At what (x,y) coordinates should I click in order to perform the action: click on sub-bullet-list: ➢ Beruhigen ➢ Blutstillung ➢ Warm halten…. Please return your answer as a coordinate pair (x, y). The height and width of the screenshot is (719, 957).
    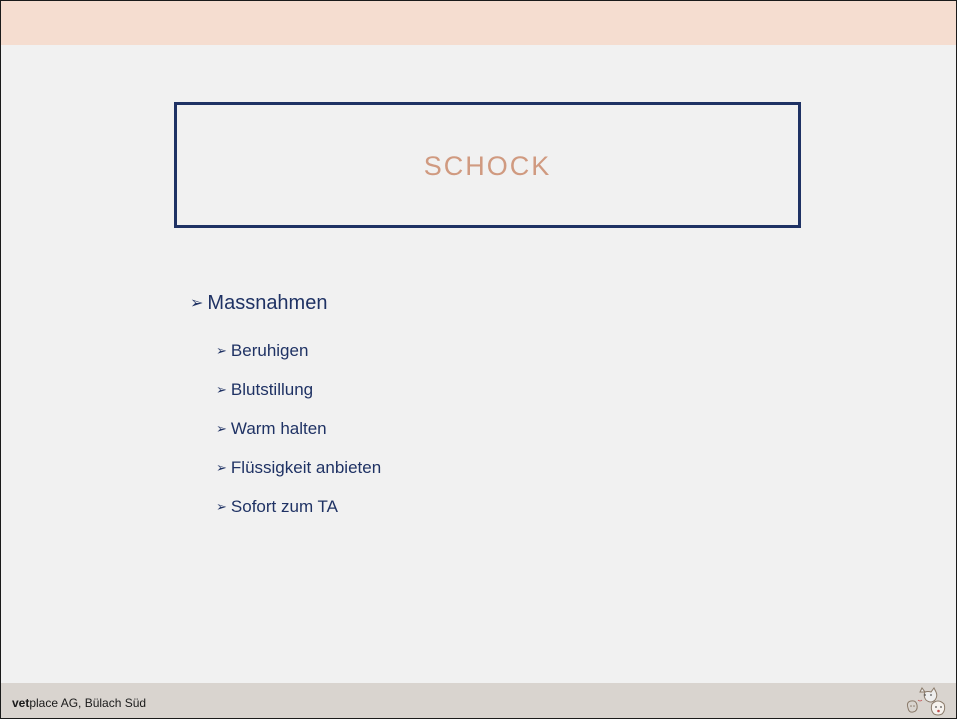
    Looking at the image, I should click on (285, 428).